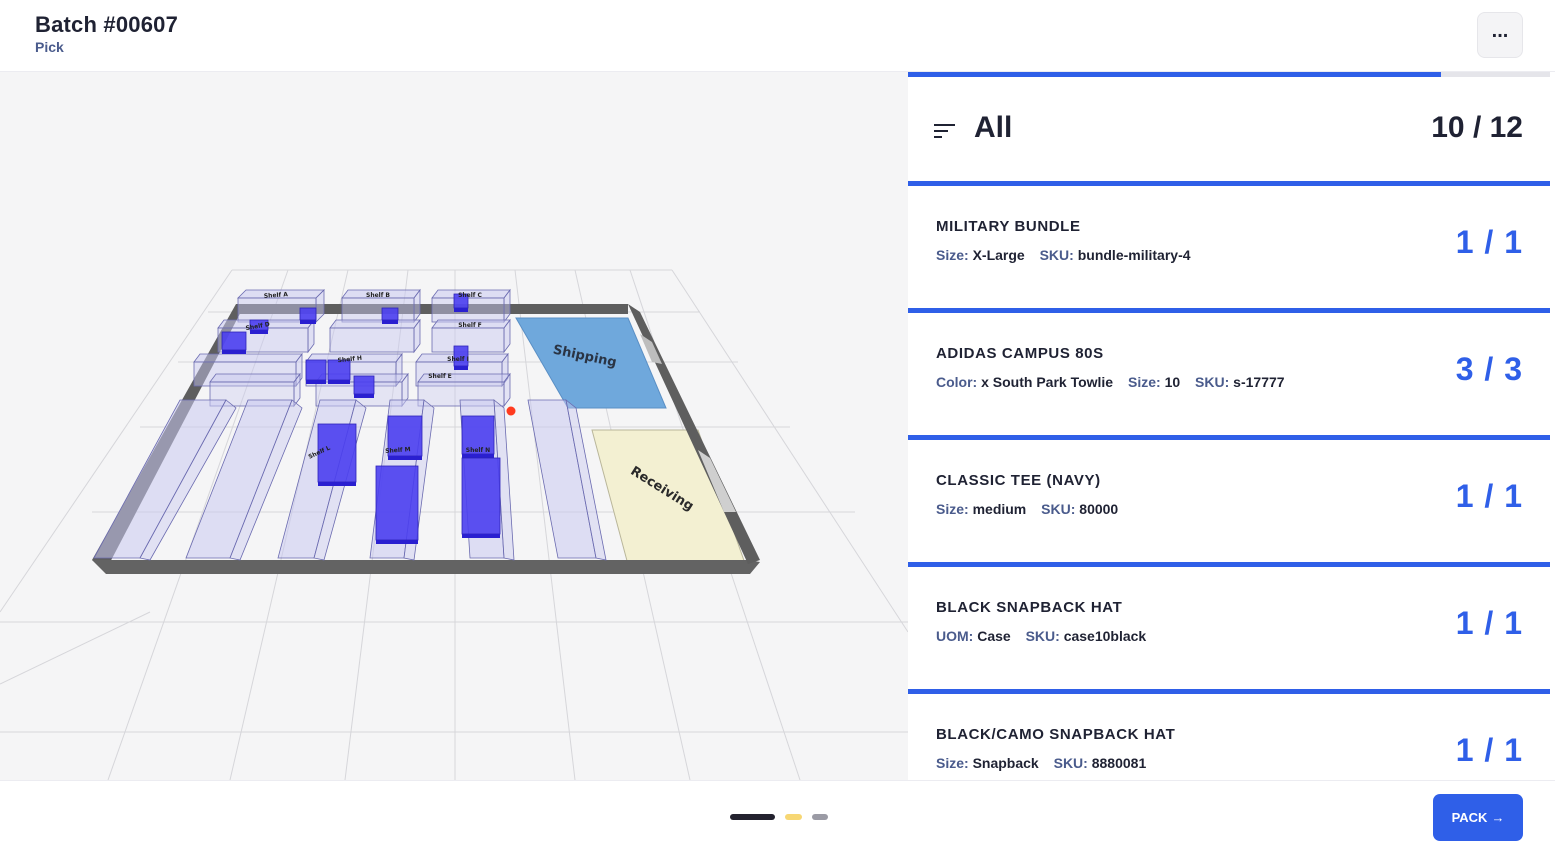 This screenshot has height=847, width=1555. What do you see at coordinates (481, 536) in the screenshot?
I see `stock-n2-base` at bounding box center [481, 536].